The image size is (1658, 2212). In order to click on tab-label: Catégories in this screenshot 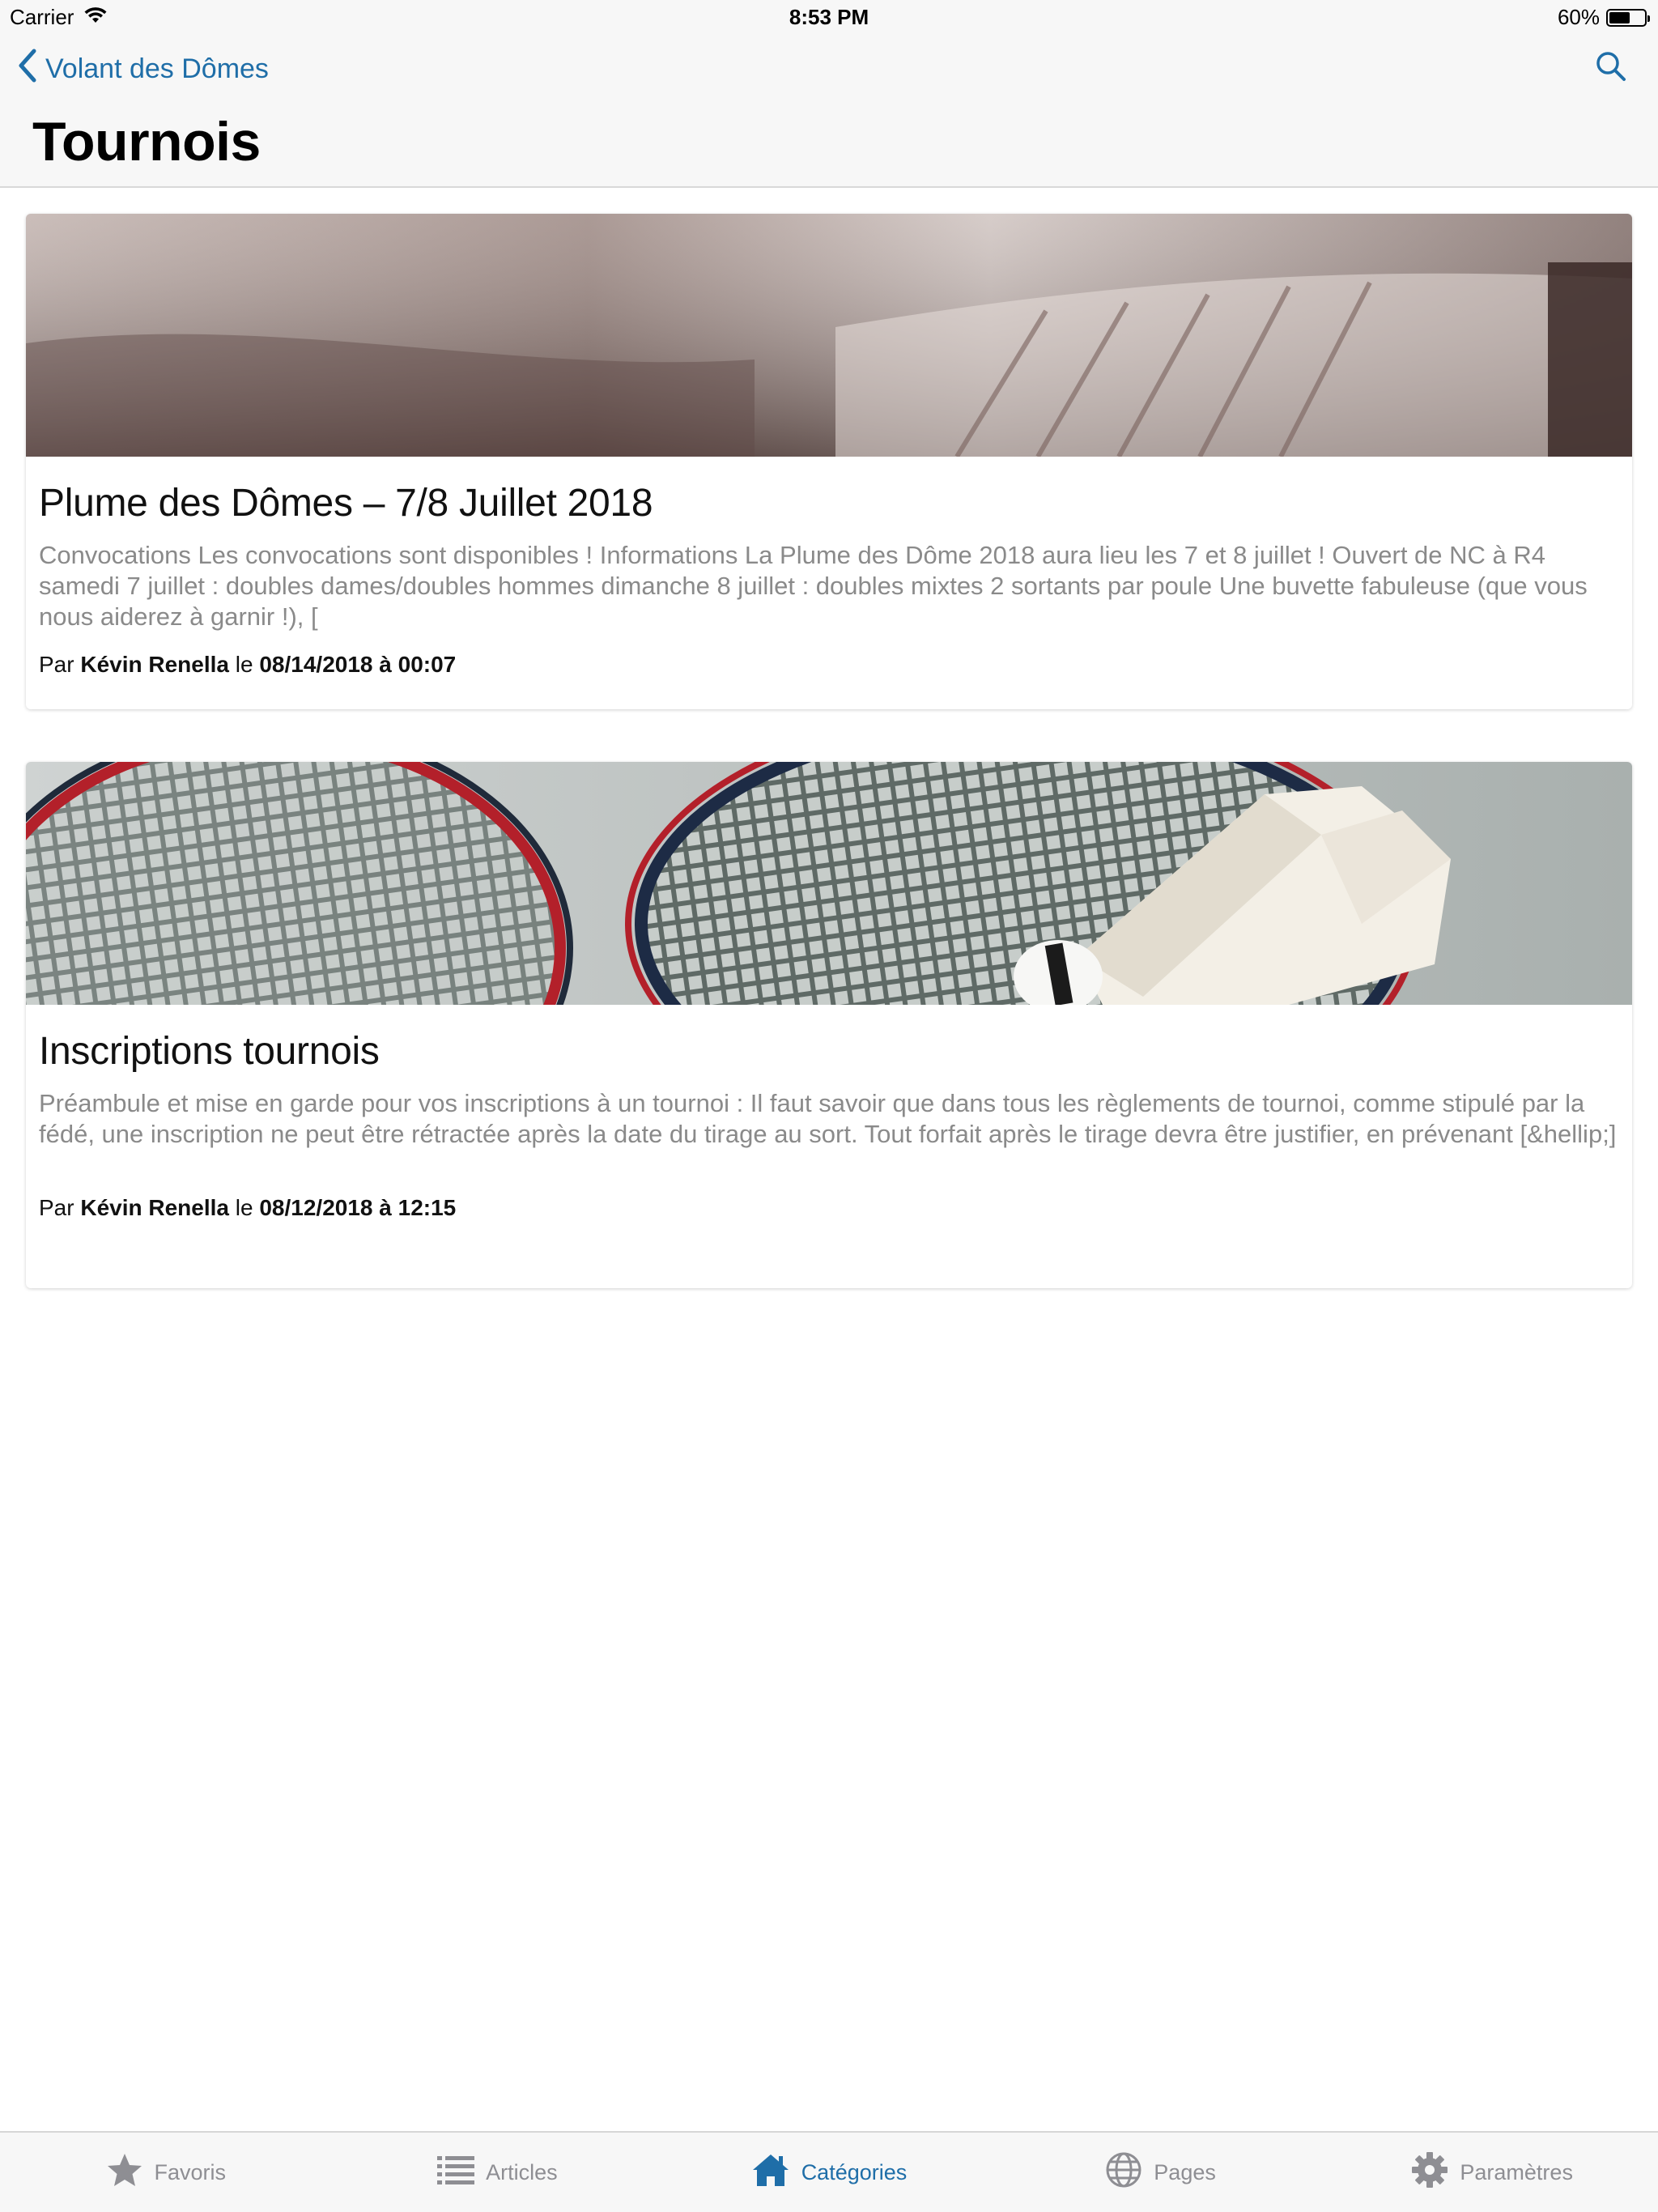, I will do `click(854, 2171)`.